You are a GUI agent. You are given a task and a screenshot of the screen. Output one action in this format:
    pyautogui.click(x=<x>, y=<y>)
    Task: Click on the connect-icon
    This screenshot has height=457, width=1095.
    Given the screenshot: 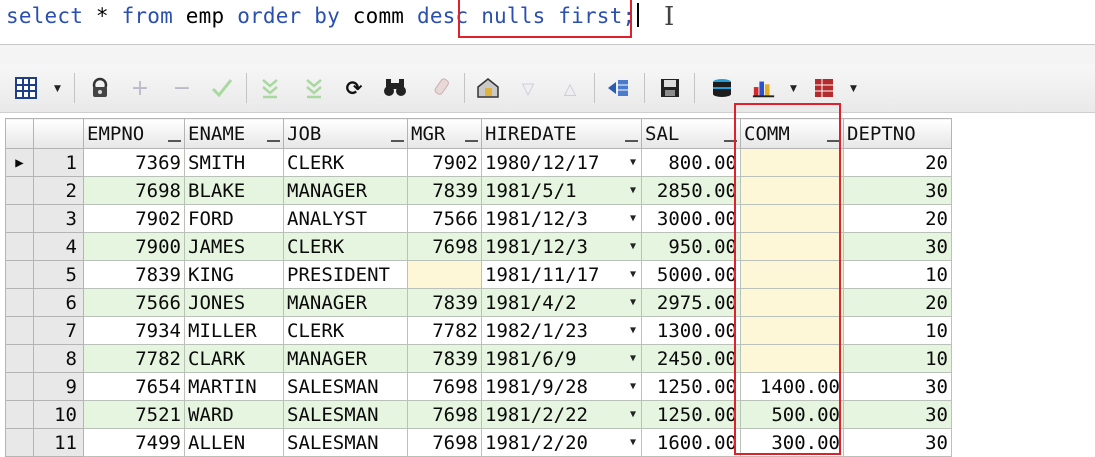 What is the action you would take?
    pyautogui.click(x=722, y=88)
    